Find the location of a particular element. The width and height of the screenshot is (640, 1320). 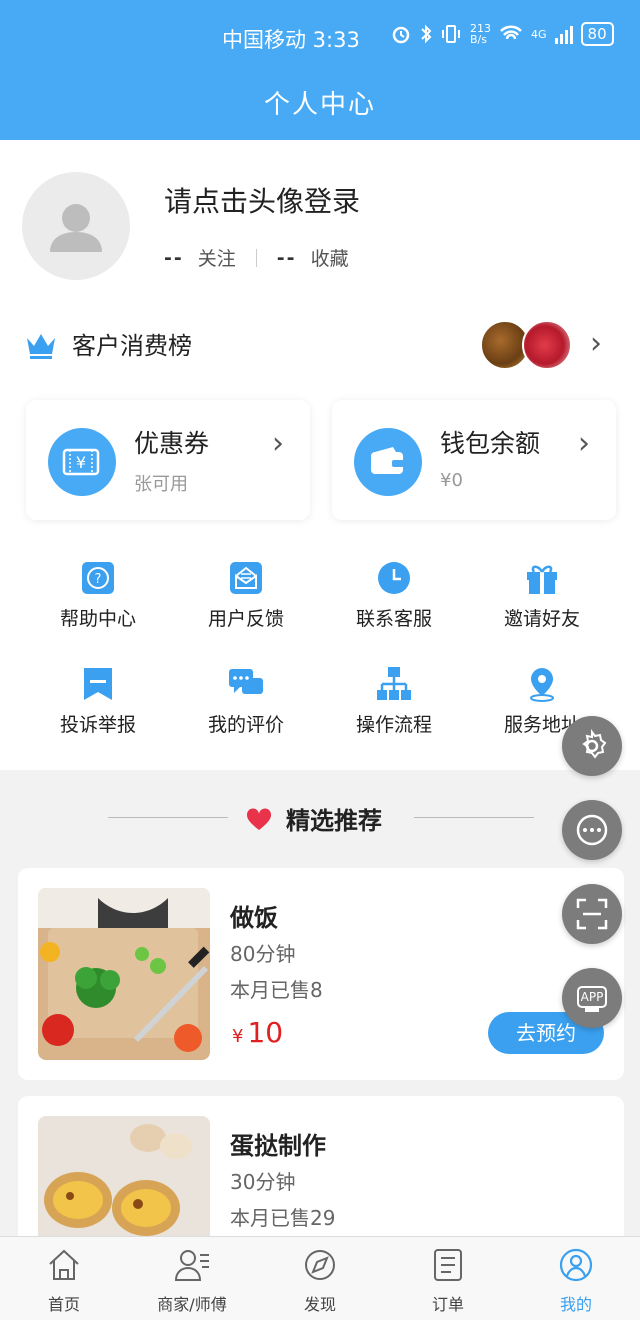

price-value: 10 is located at coordinates (265, 1032).